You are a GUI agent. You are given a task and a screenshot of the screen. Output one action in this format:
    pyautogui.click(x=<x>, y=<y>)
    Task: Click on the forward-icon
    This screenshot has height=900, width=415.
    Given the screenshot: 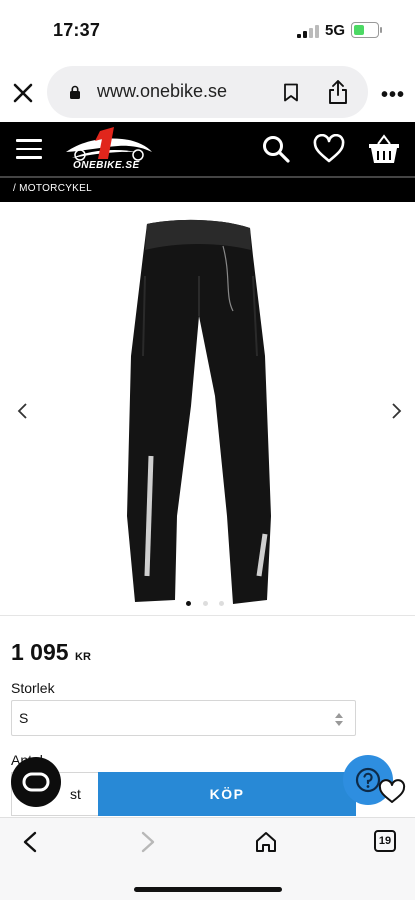 What is the action you would take?
    pyautogui.click(x=148, y=842)
    